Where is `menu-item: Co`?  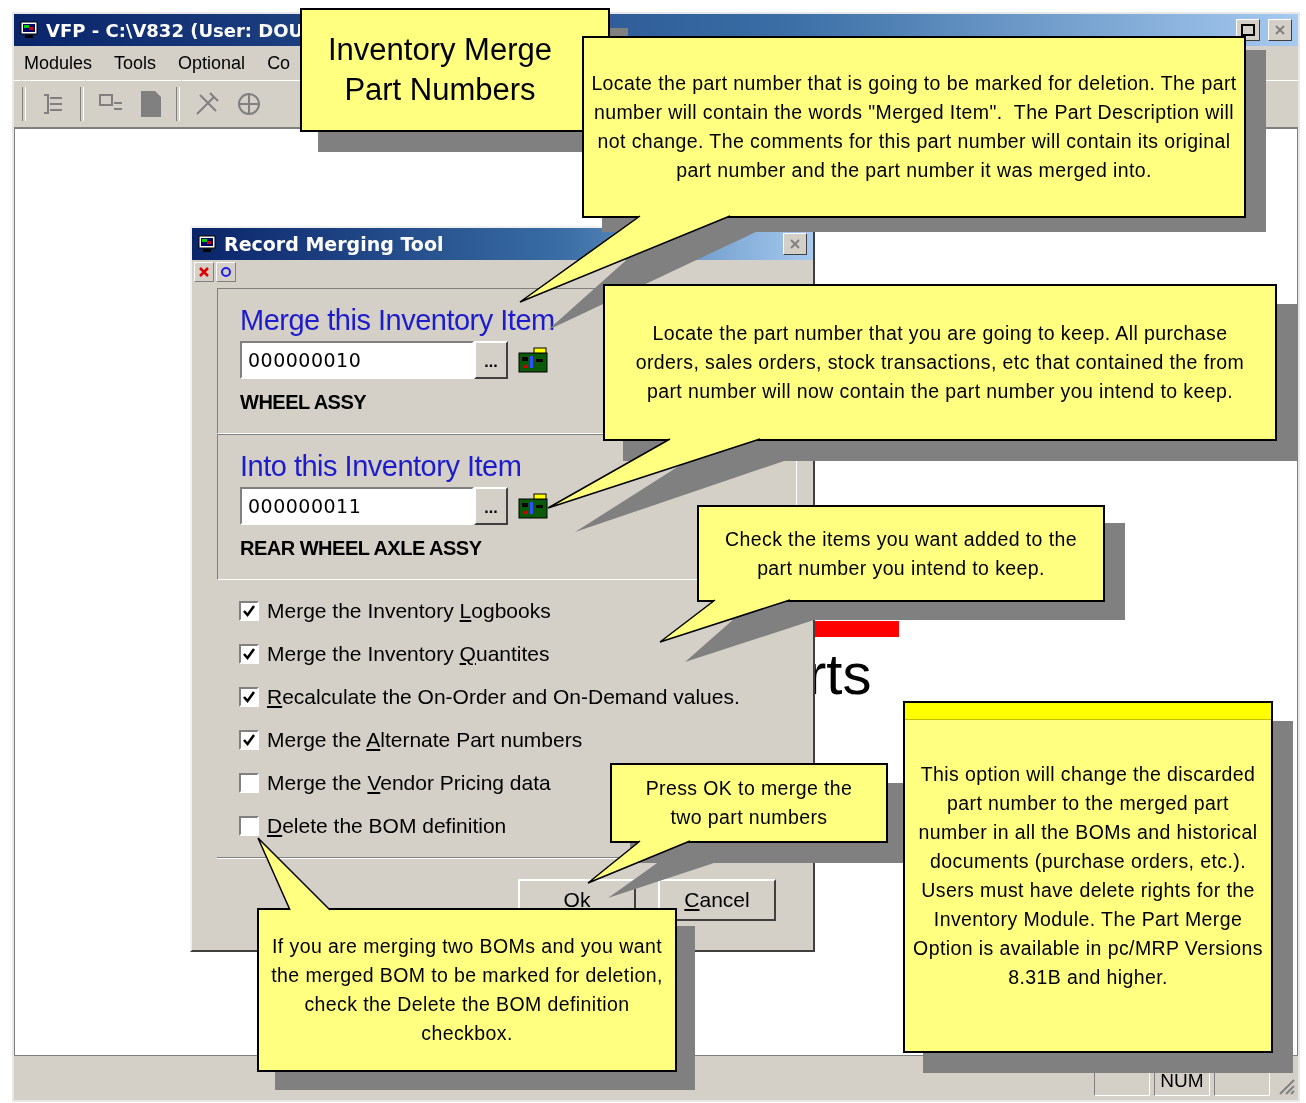 menu-item: Co is located at coordinates (279, 63).